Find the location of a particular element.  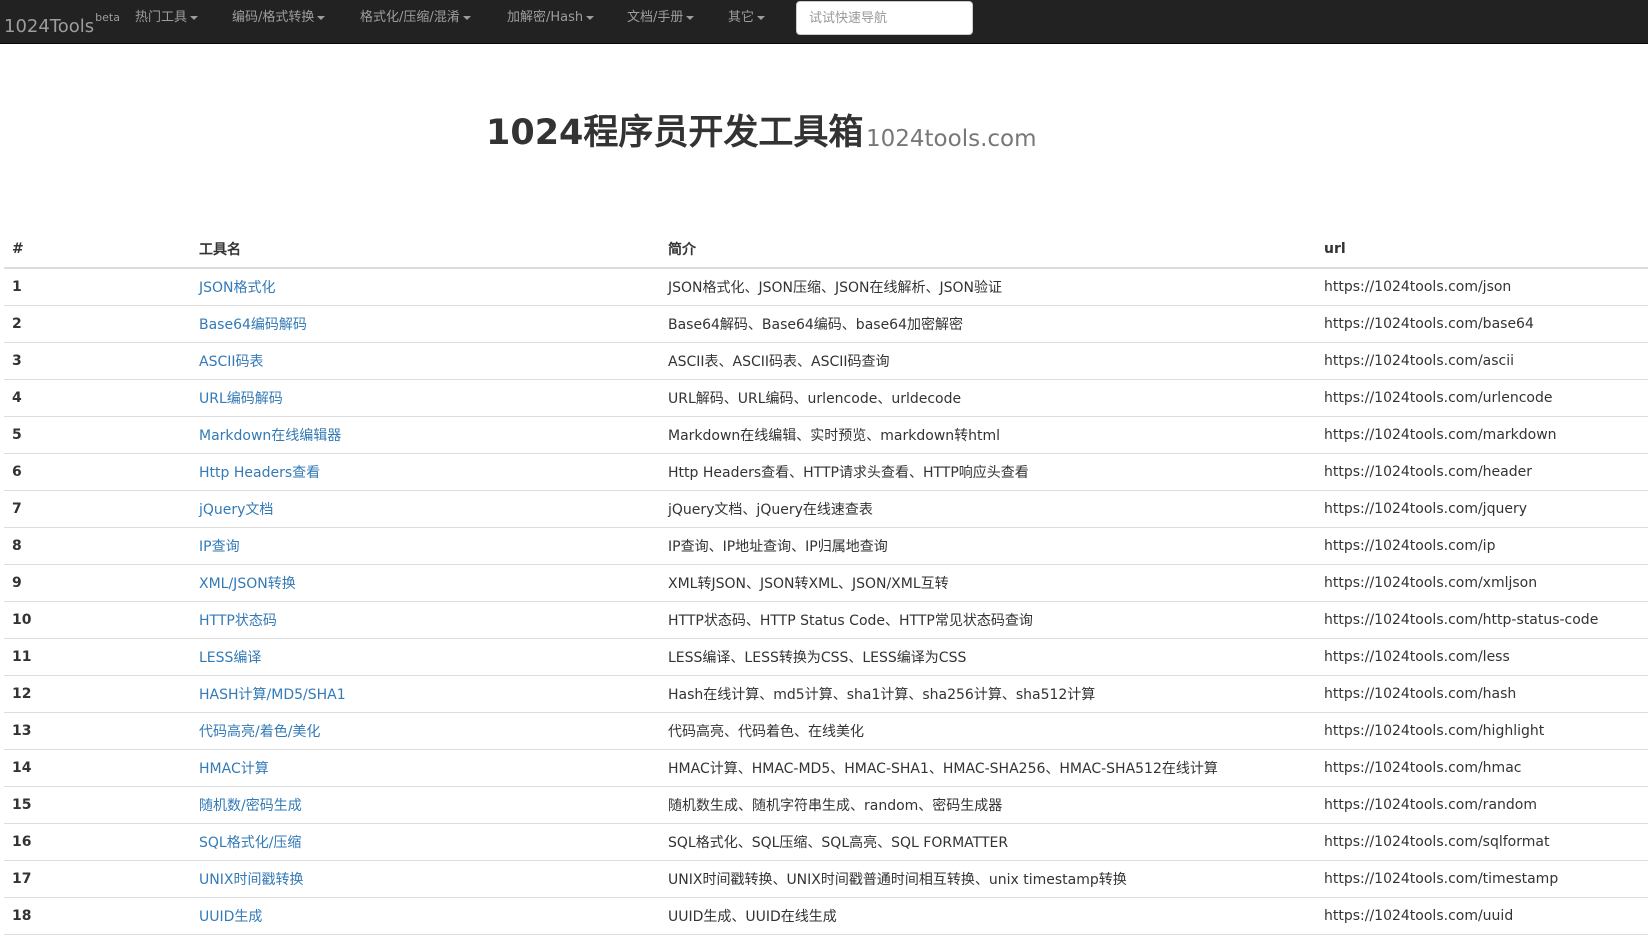

row-number: 12 is located at coordinates (97, 694).